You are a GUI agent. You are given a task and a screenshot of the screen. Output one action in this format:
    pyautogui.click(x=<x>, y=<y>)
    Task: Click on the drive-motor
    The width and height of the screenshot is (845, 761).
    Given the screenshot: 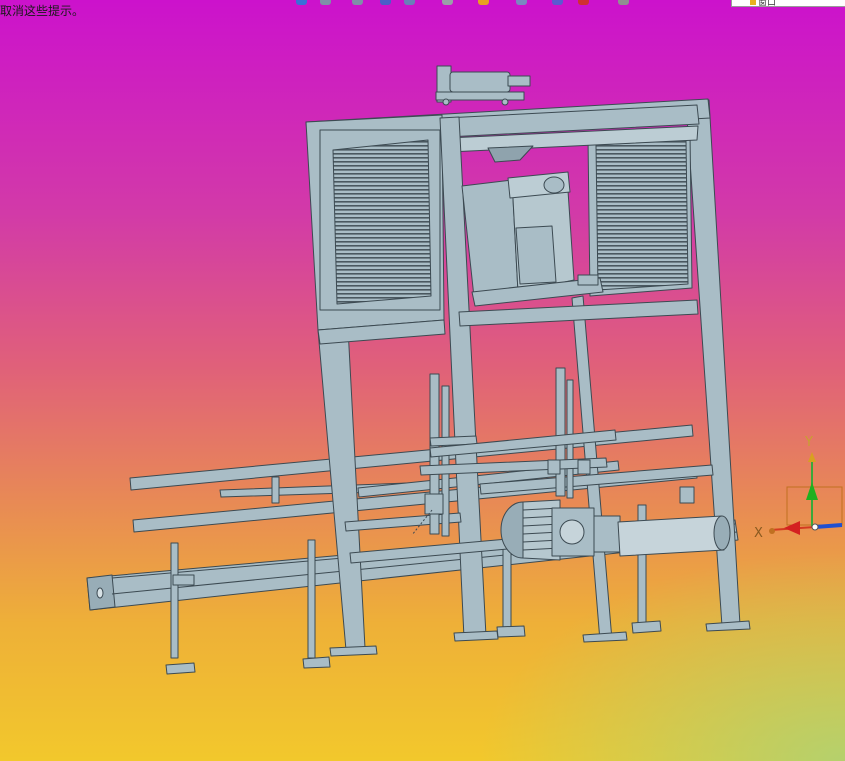 What is the action you would take?
    pyautogui.click(x=615, y=523)
    